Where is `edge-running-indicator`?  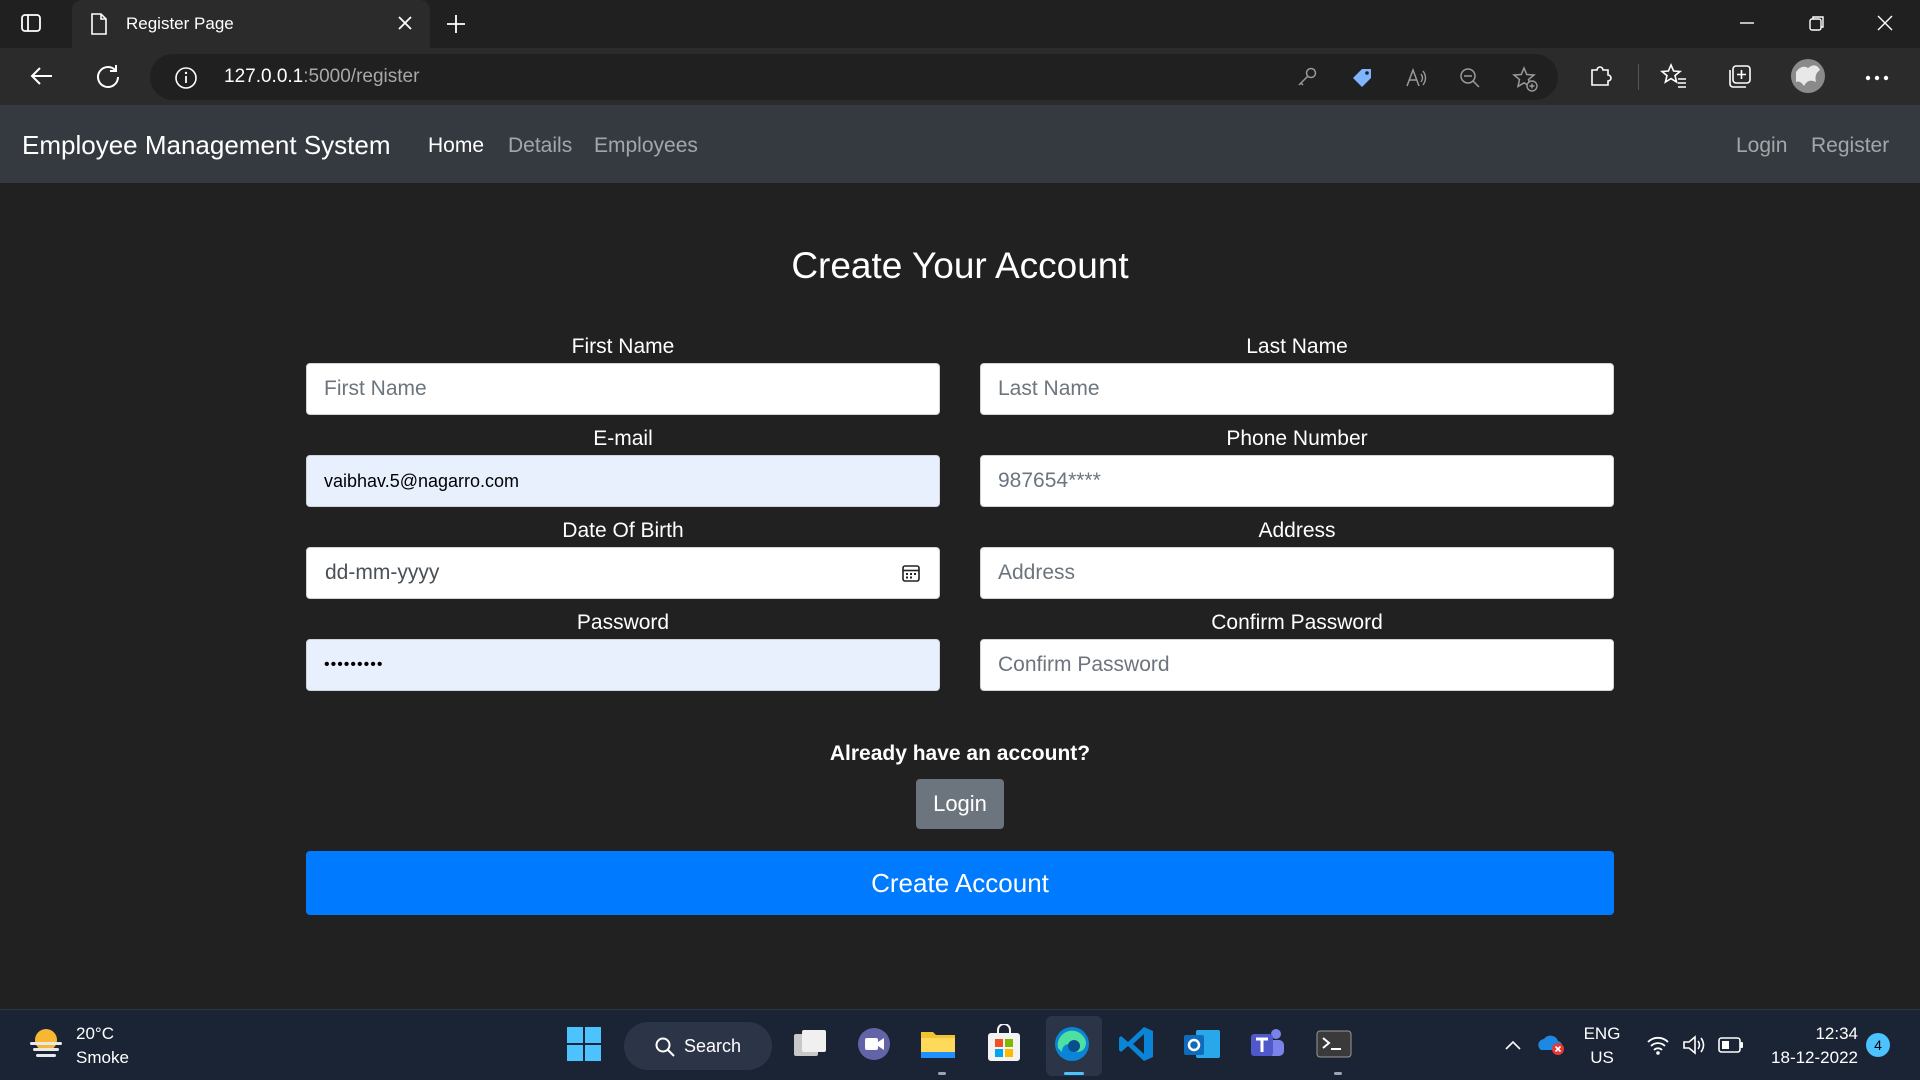
edge-running-indicator is located at coordinates (1074, 1073).